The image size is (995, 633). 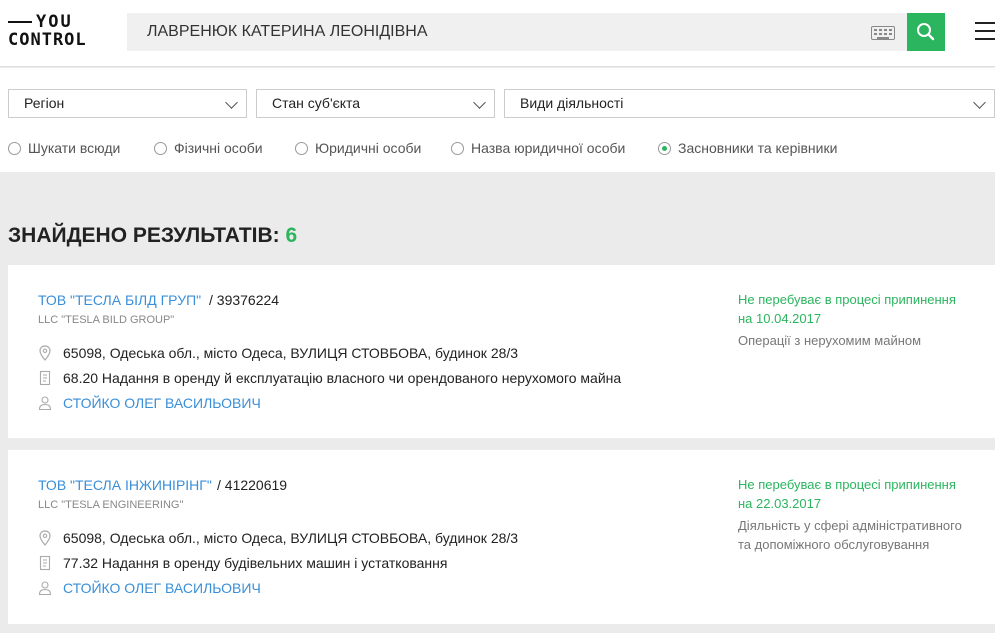 I want to click on results-heading: ЗНАЙДЕНО РЕЗУЛЬТАТІВ: 6, so click(x=152, y=236).